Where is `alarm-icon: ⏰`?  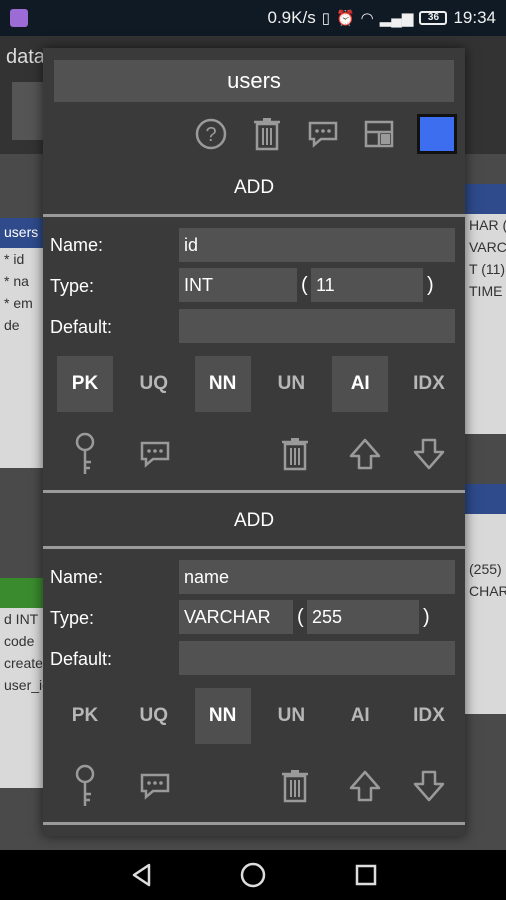 alarm-icon: ⏰ is located at coordinates (345, 18).